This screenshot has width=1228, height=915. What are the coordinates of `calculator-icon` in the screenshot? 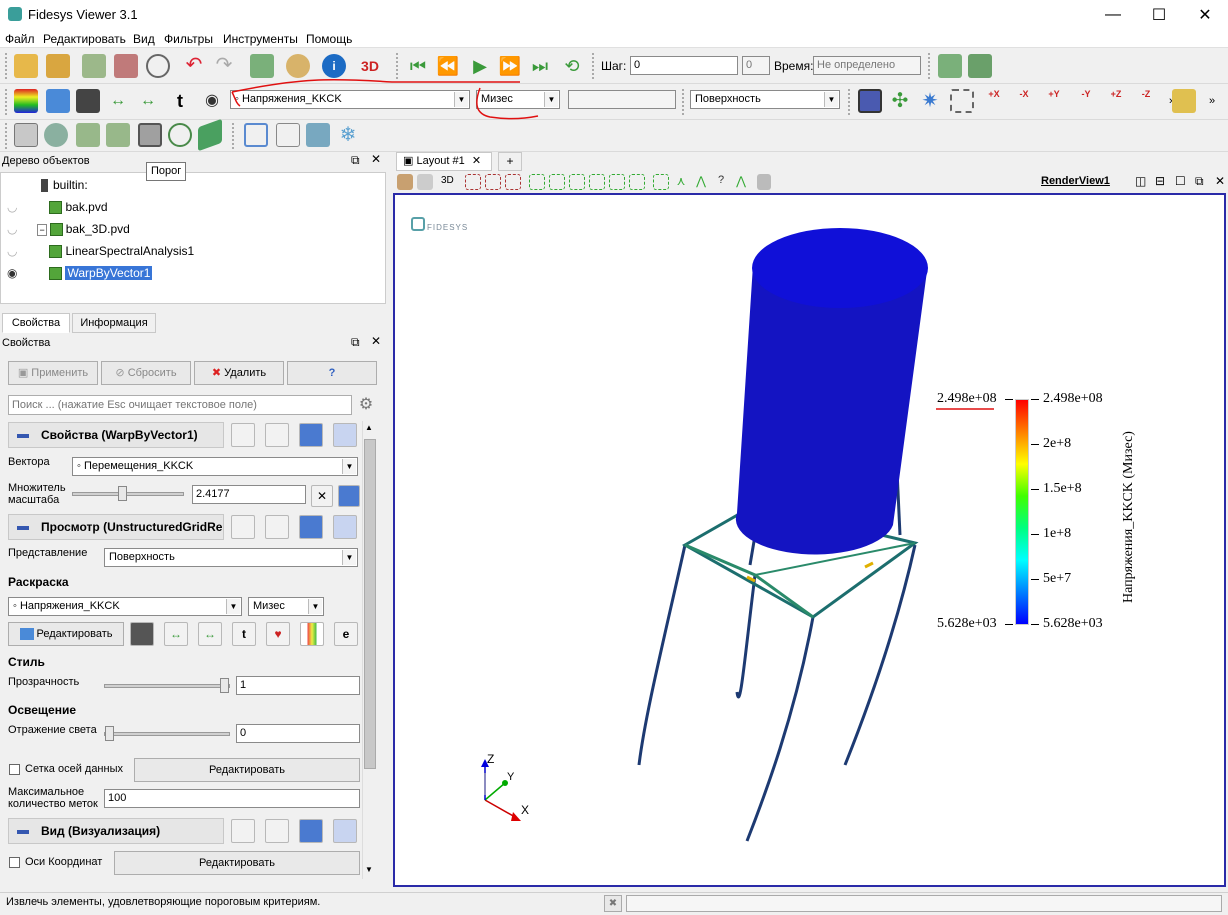 It's located at (26, 135).